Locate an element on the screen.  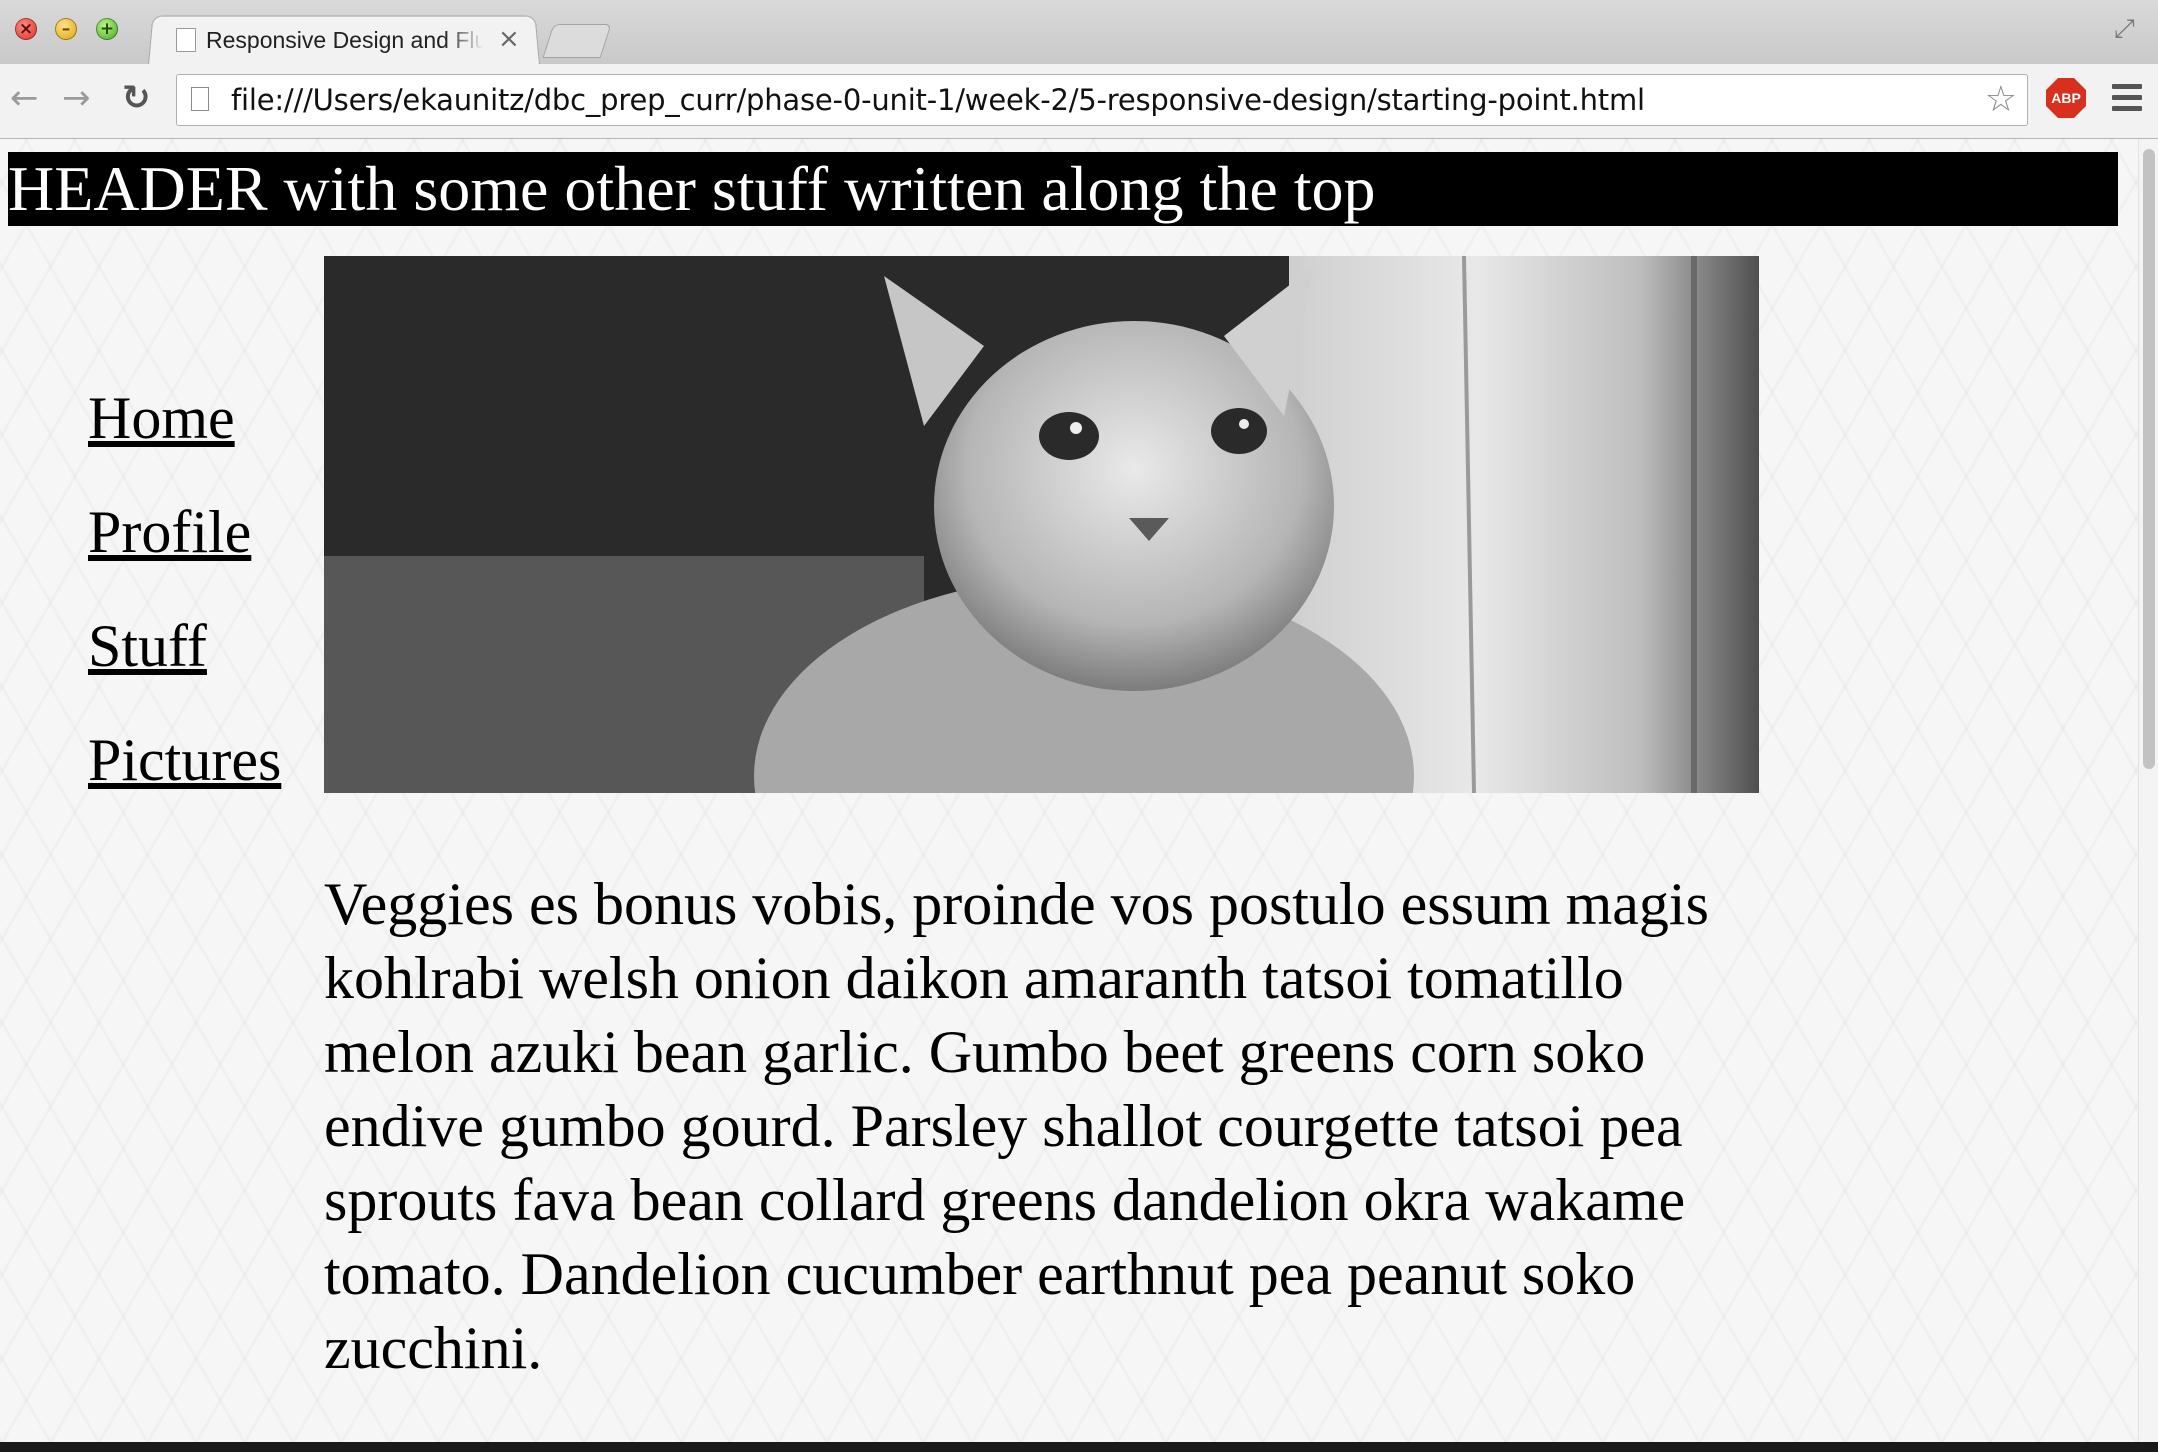
adblock-plus-icon: ABP is located at coordinates (2066, 98).